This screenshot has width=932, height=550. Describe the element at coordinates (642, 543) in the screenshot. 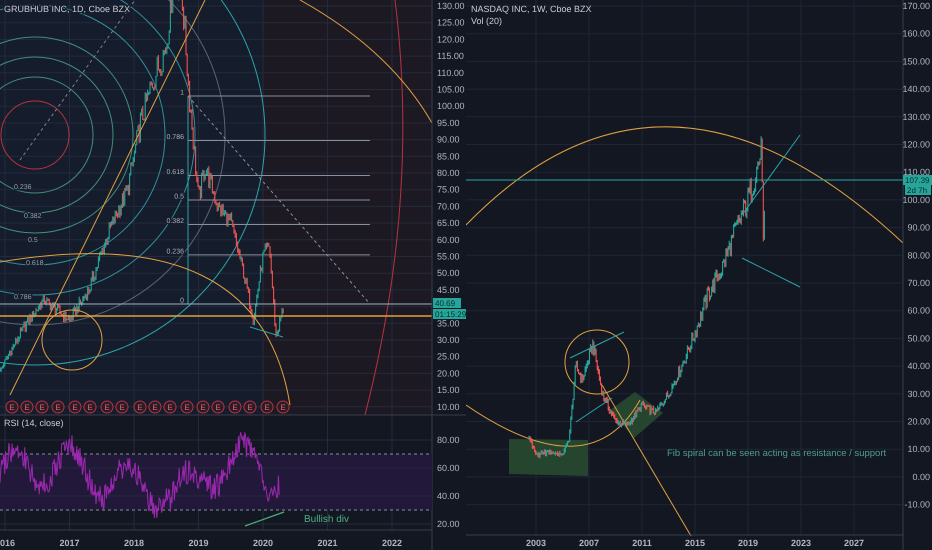

I see `time-axis-label: 2011` at that location.